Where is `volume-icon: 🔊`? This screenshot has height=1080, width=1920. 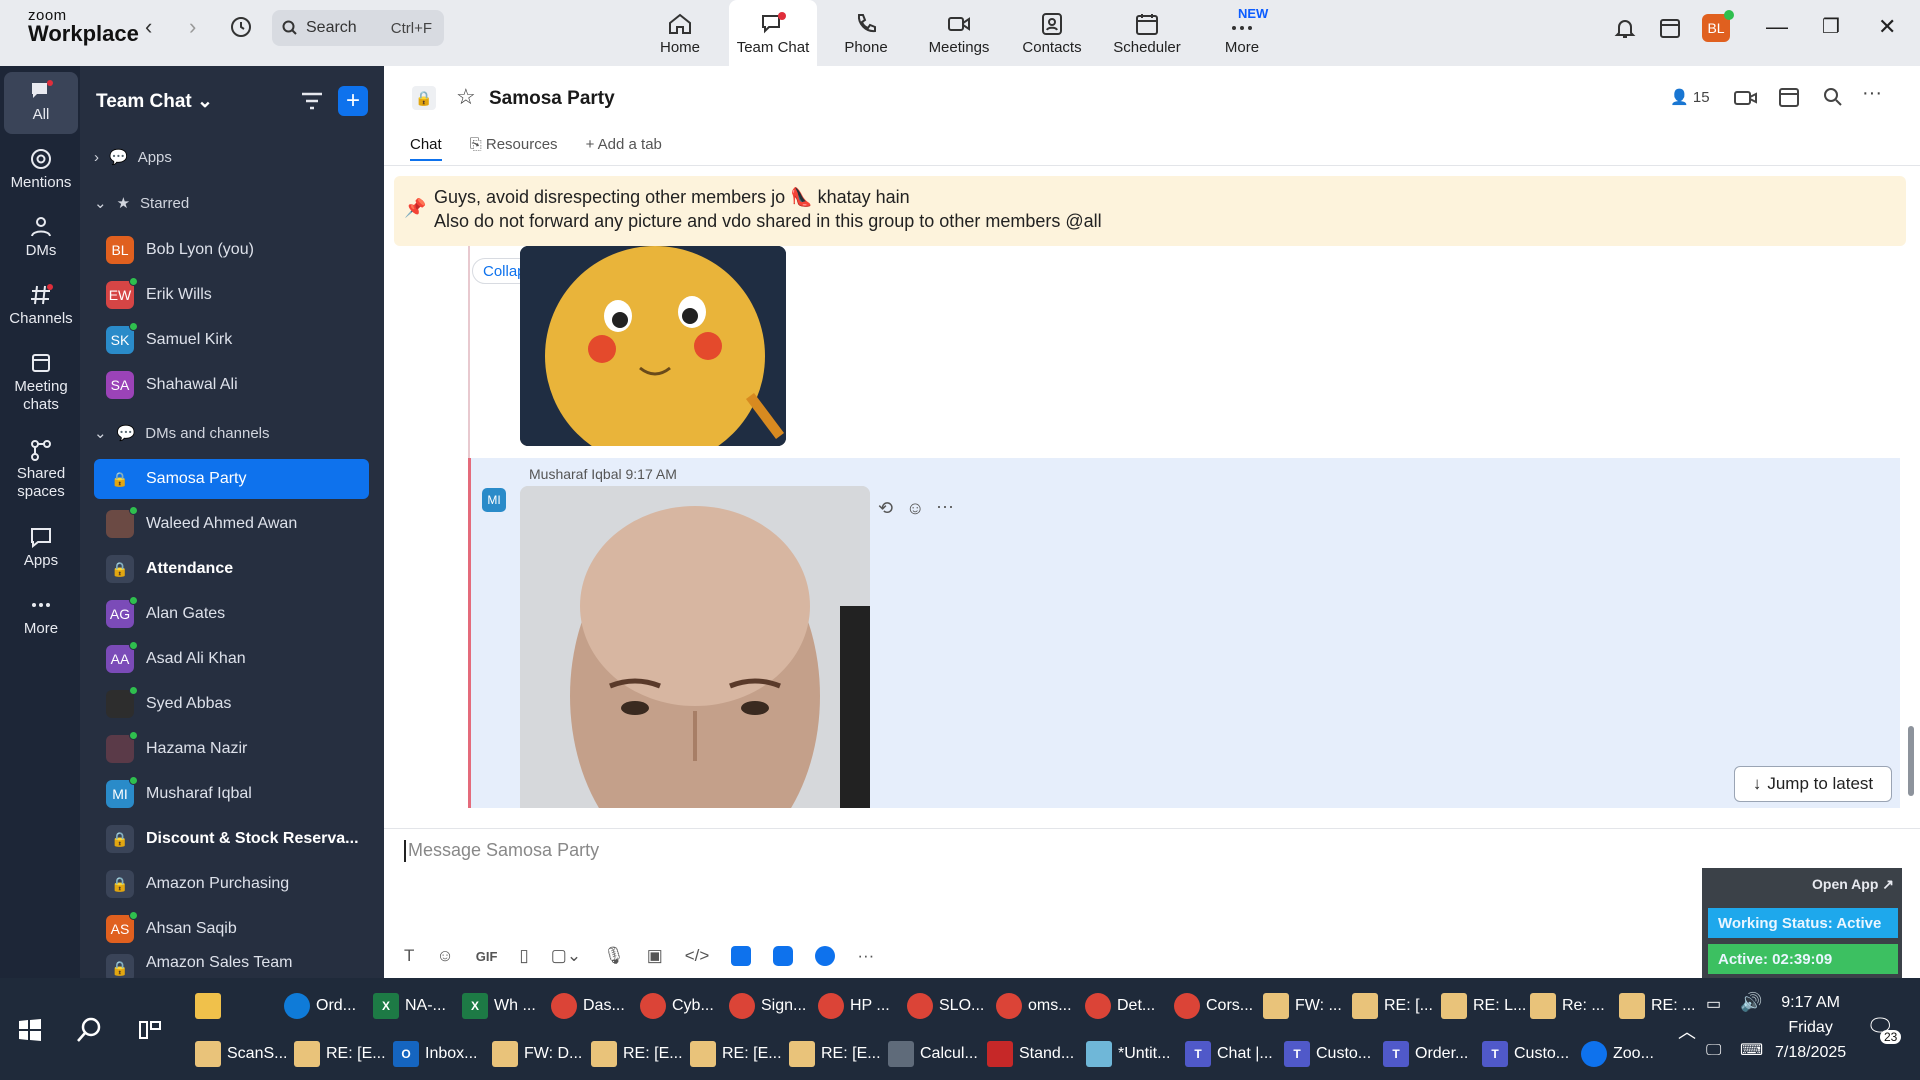
volume-icon: 🔊 is located at coordinates (1751, 1002).